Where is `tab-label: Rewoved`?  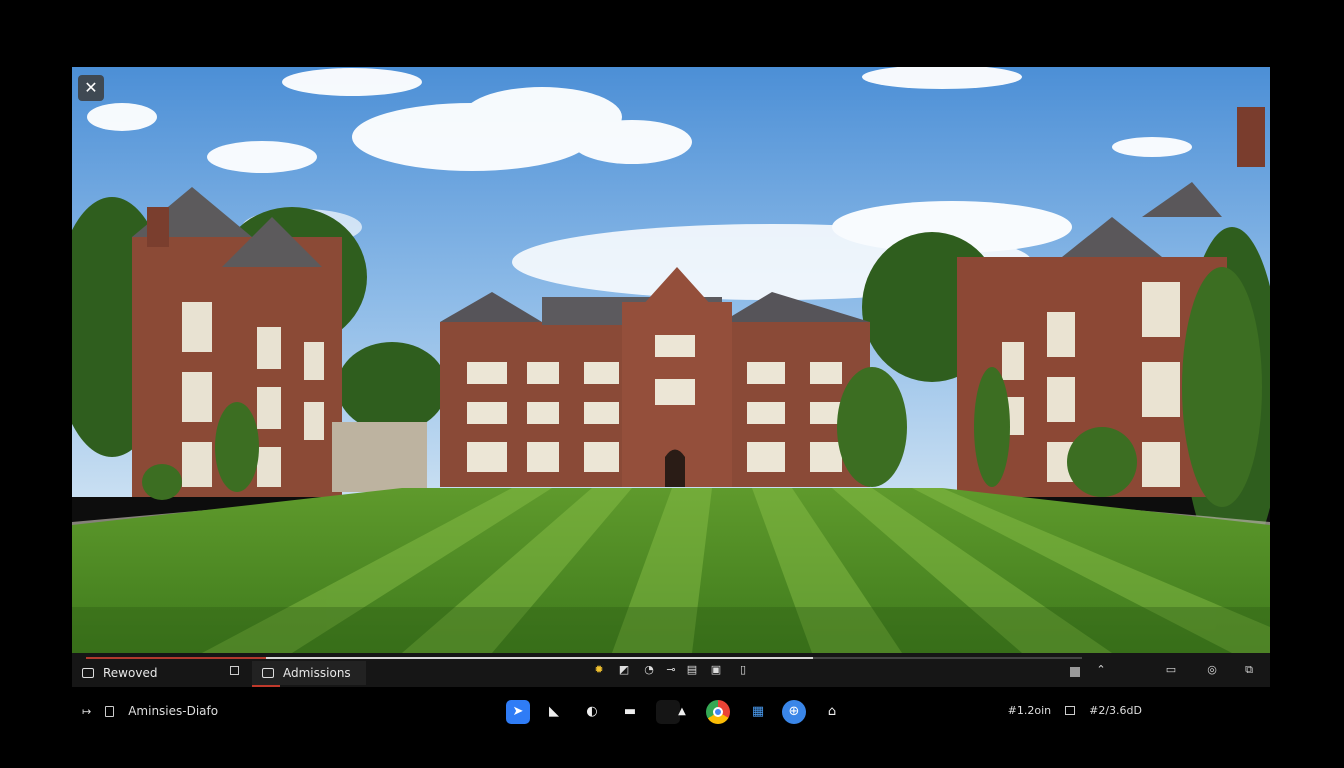 tab-label: Rewoved is located at coordinates (130, 673).